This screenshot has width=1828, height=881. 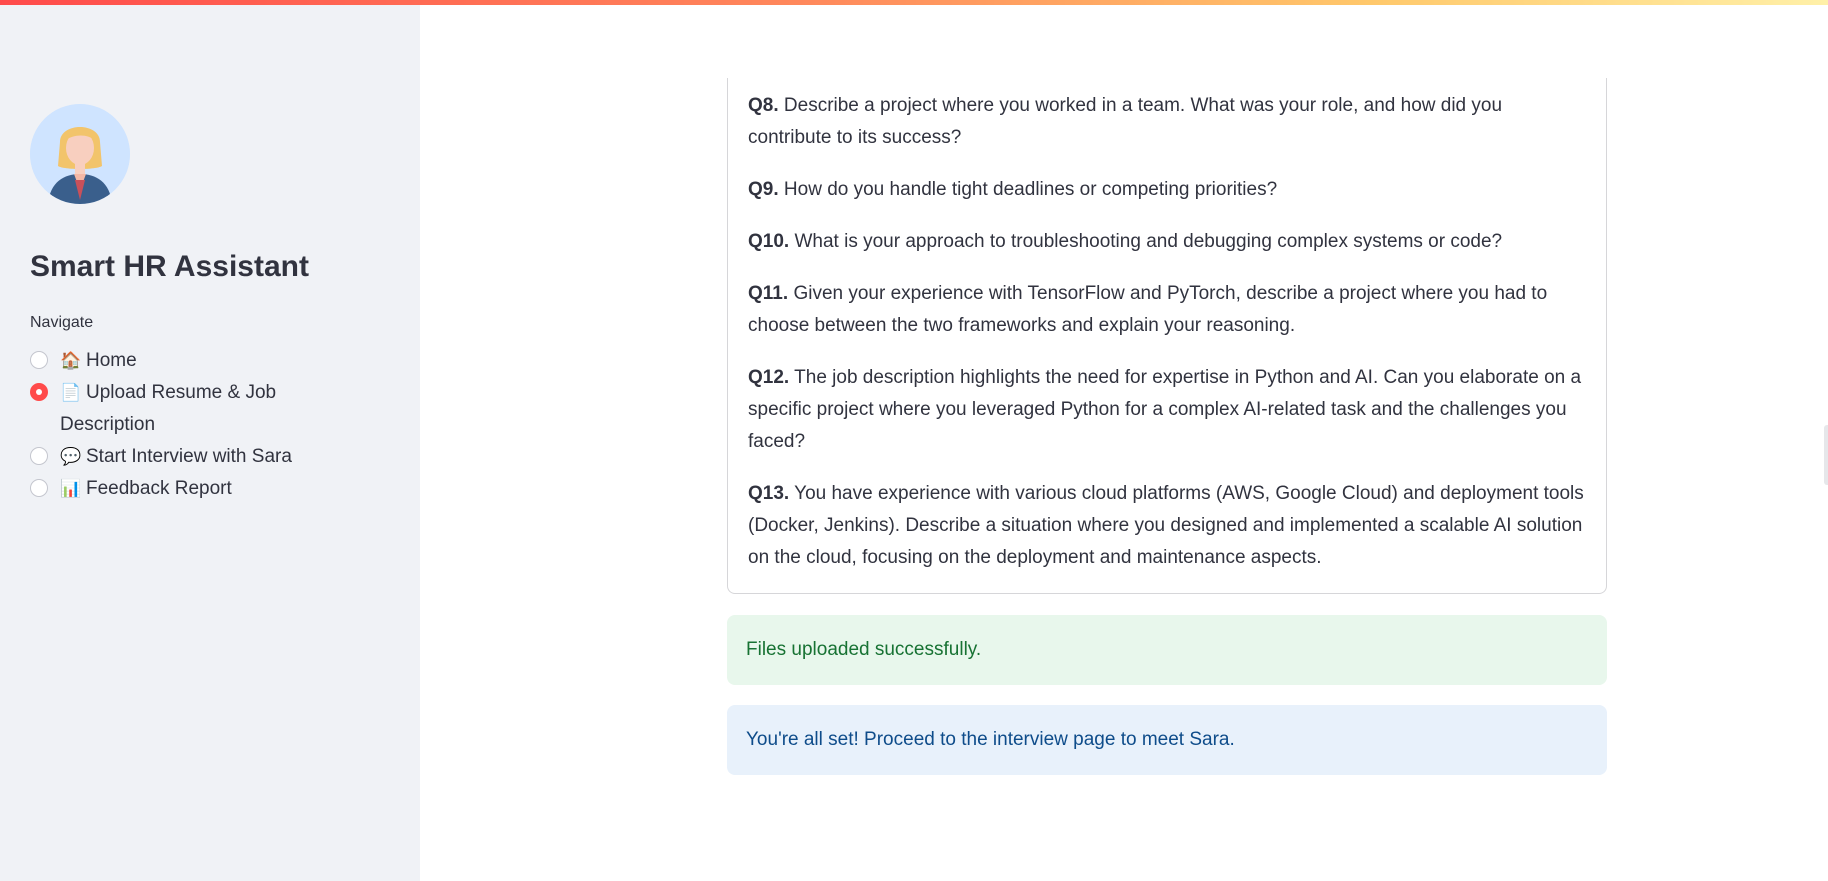 I want to click on app-title: Smart HR Assistant, so click(x=169, y=266).